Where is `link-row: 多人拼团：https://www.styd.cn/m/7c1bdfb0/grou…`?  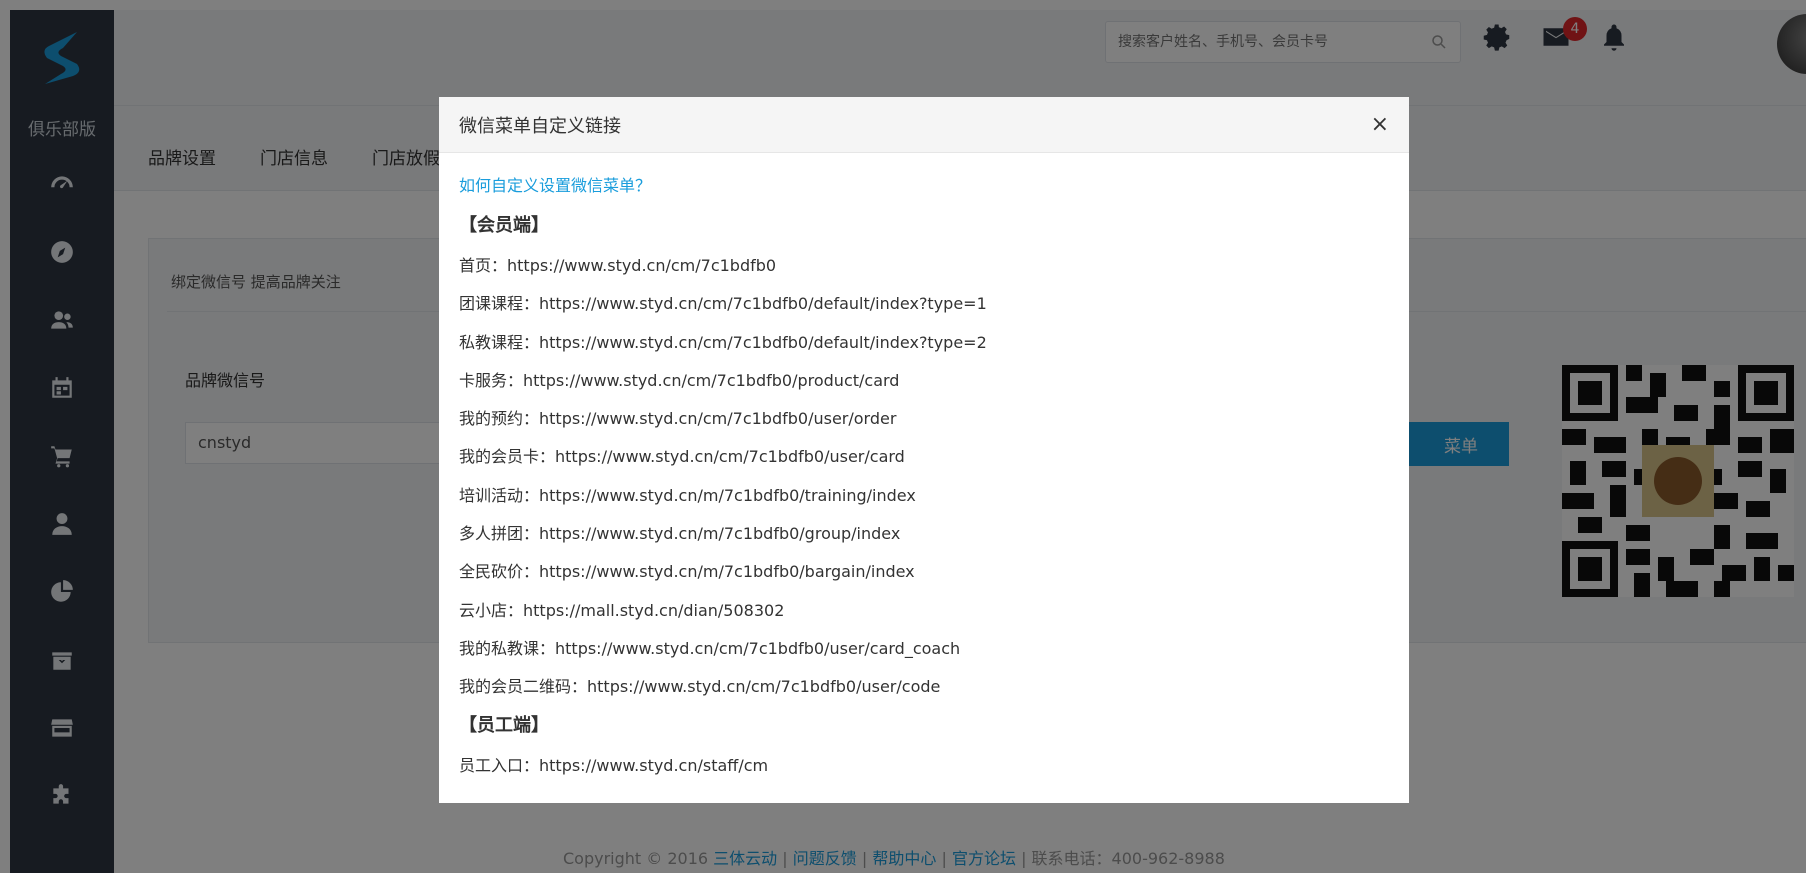
link-row: 多人拼团：https://www.styd.cn/m/7c1bdfb0/grou… is located at coordinates (680, 534).